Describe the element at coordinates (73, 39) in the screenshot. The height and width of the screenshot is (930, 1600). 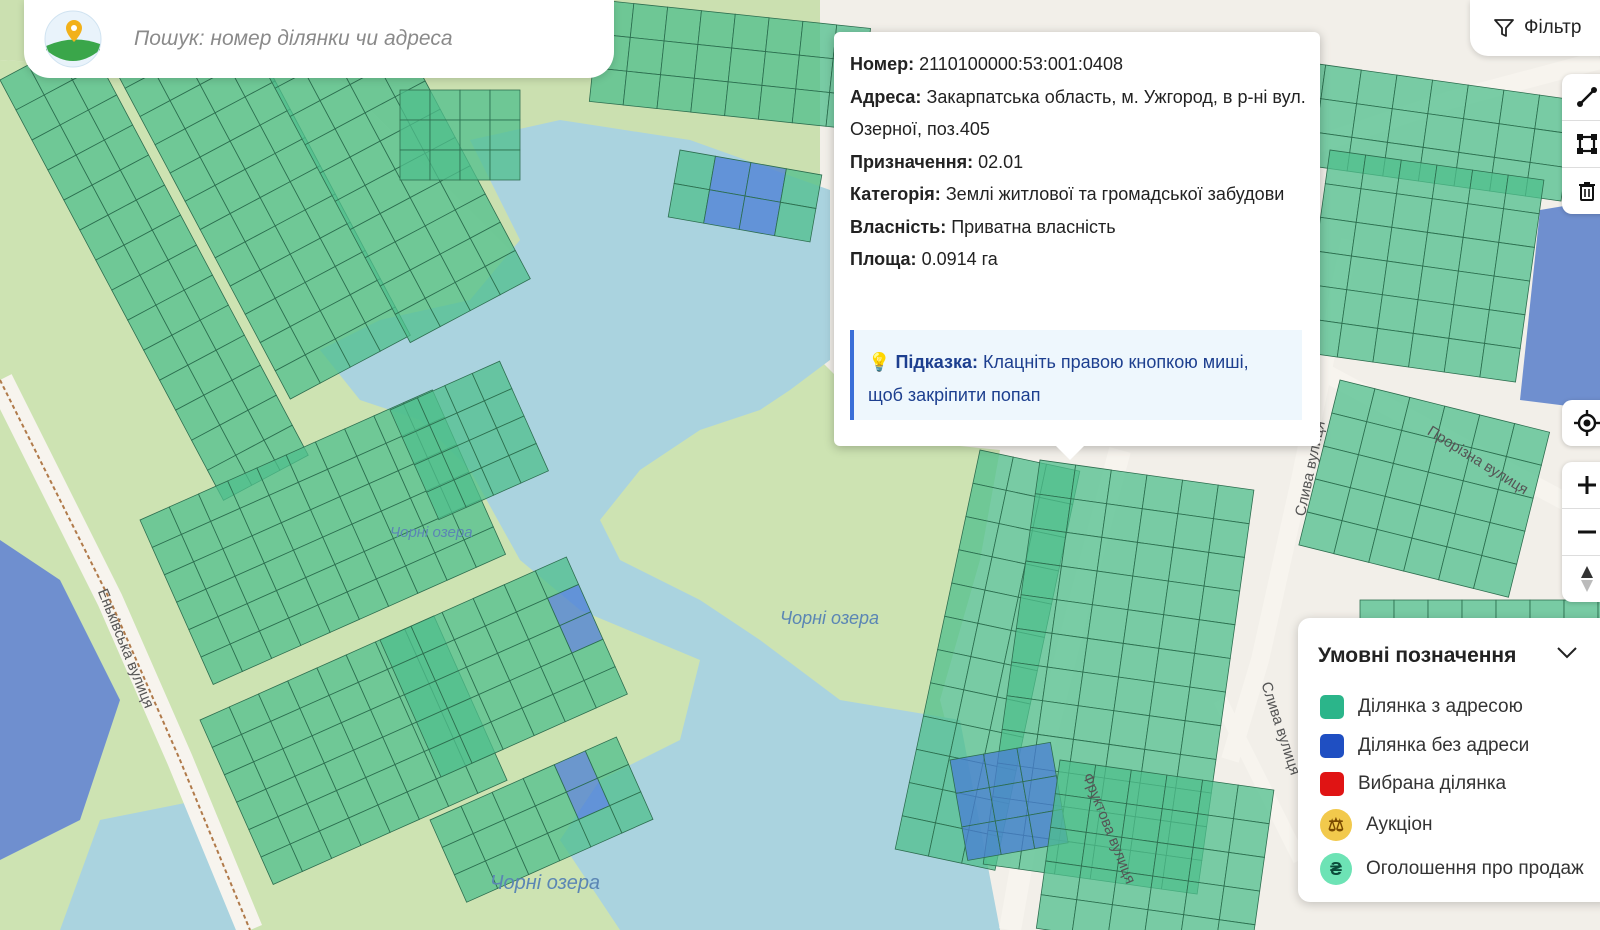
I see `app-logo` at that location.